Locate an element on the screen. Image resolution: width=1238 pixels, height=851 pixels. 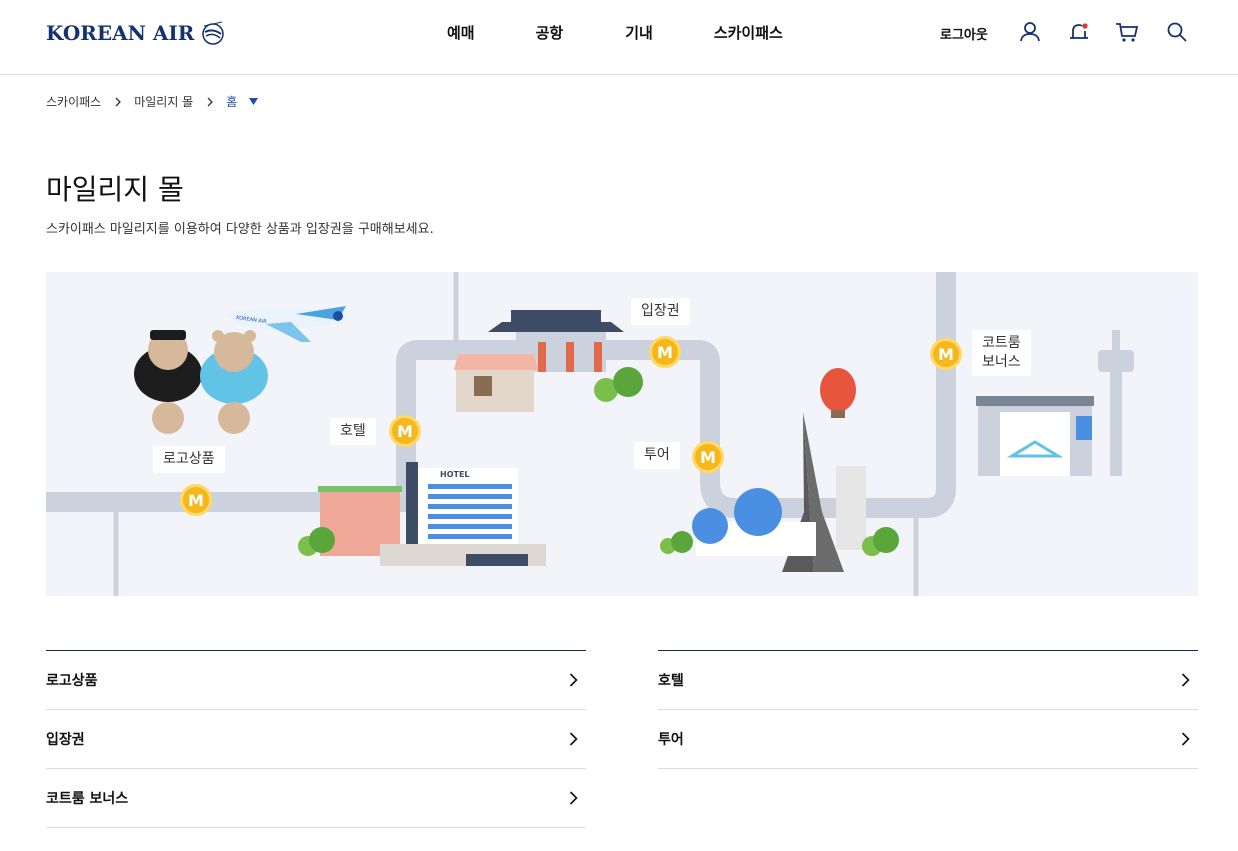
cart-icon is located at coordinates (1127, 32).